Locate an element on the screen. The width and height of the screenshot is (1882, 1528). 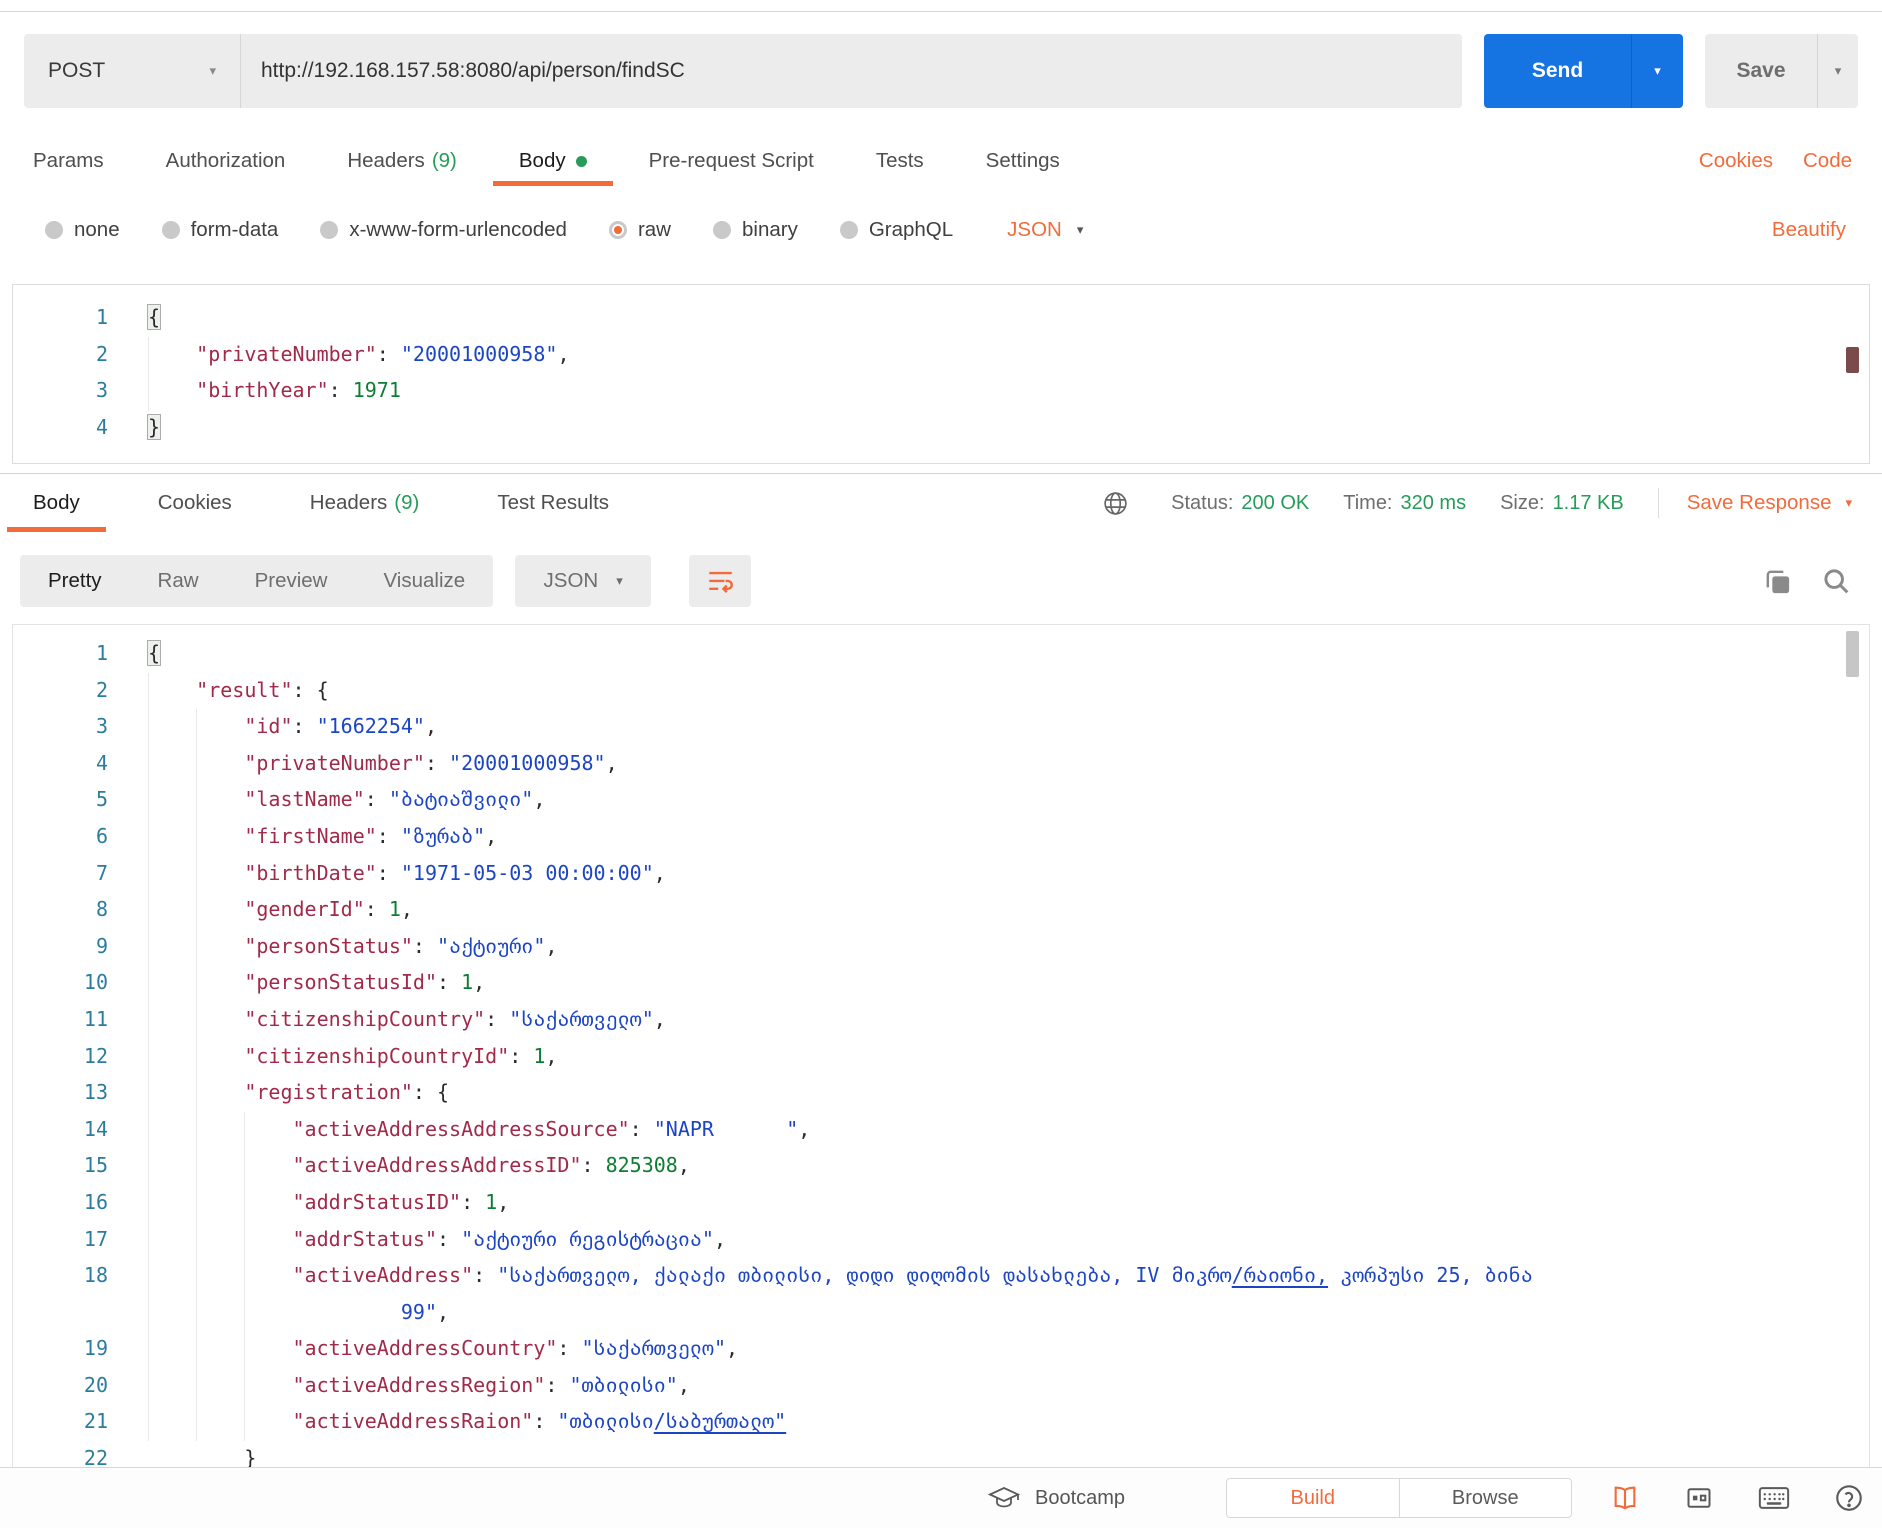
tab-pre-request-script: Pre-request Script is located at coordinates (731, 161).